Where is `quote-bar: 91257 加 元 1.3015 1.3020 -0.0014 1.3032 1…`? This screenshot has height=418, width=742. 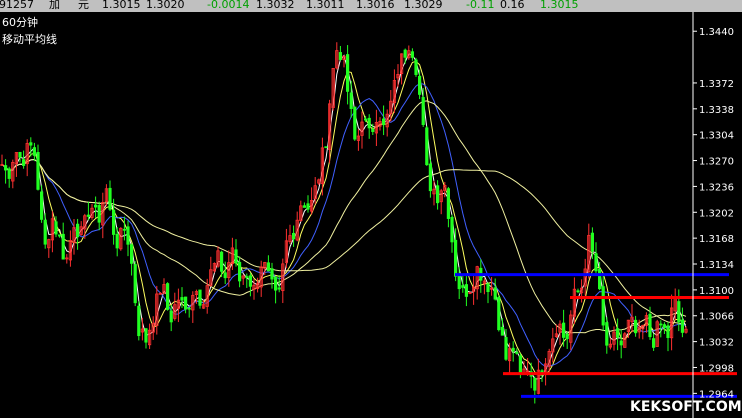 quote-bar: 91257 加 元 1.3015 1.3020 -0.0014 1.3032 1… is located at coordinates (371, 6).